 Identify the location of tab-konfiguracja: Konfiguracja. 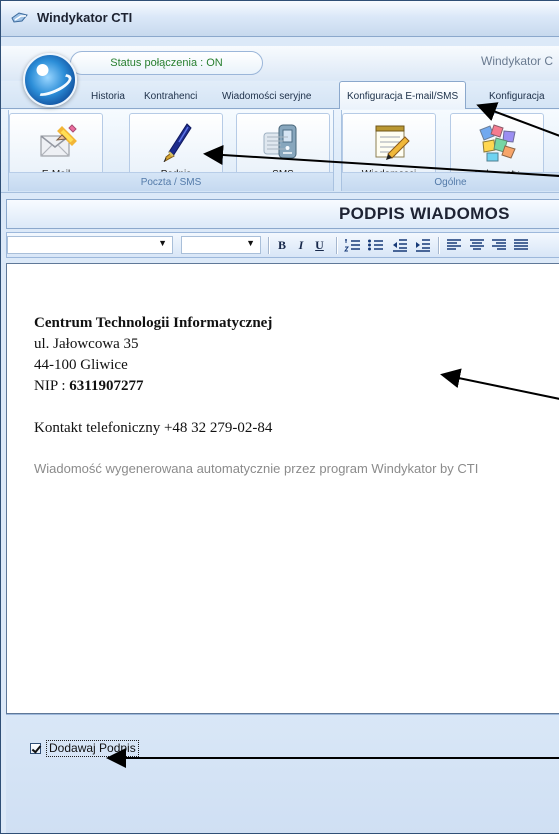
(517, 97).